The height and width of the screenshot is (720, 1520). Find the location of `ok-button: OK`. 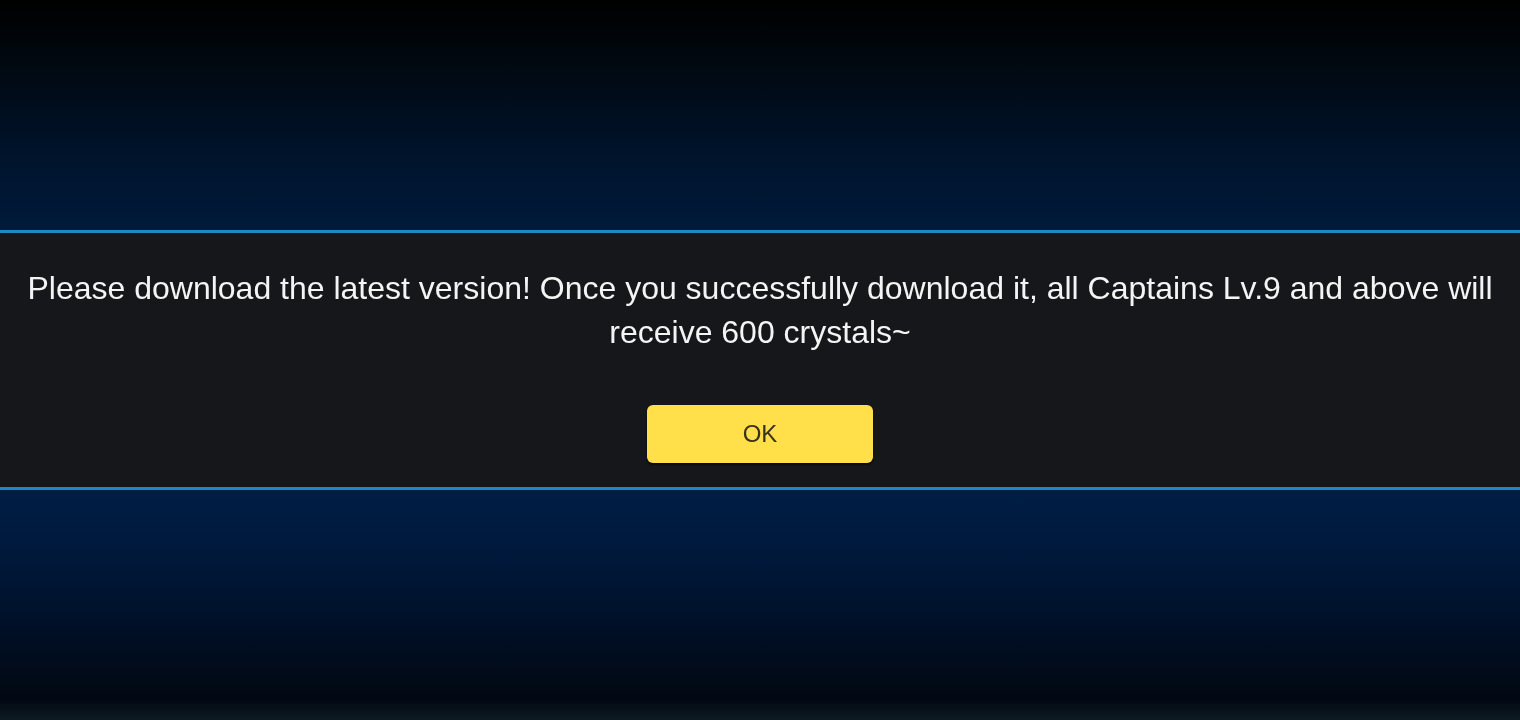

ok-button: OK is located at coordinates (760, 434).